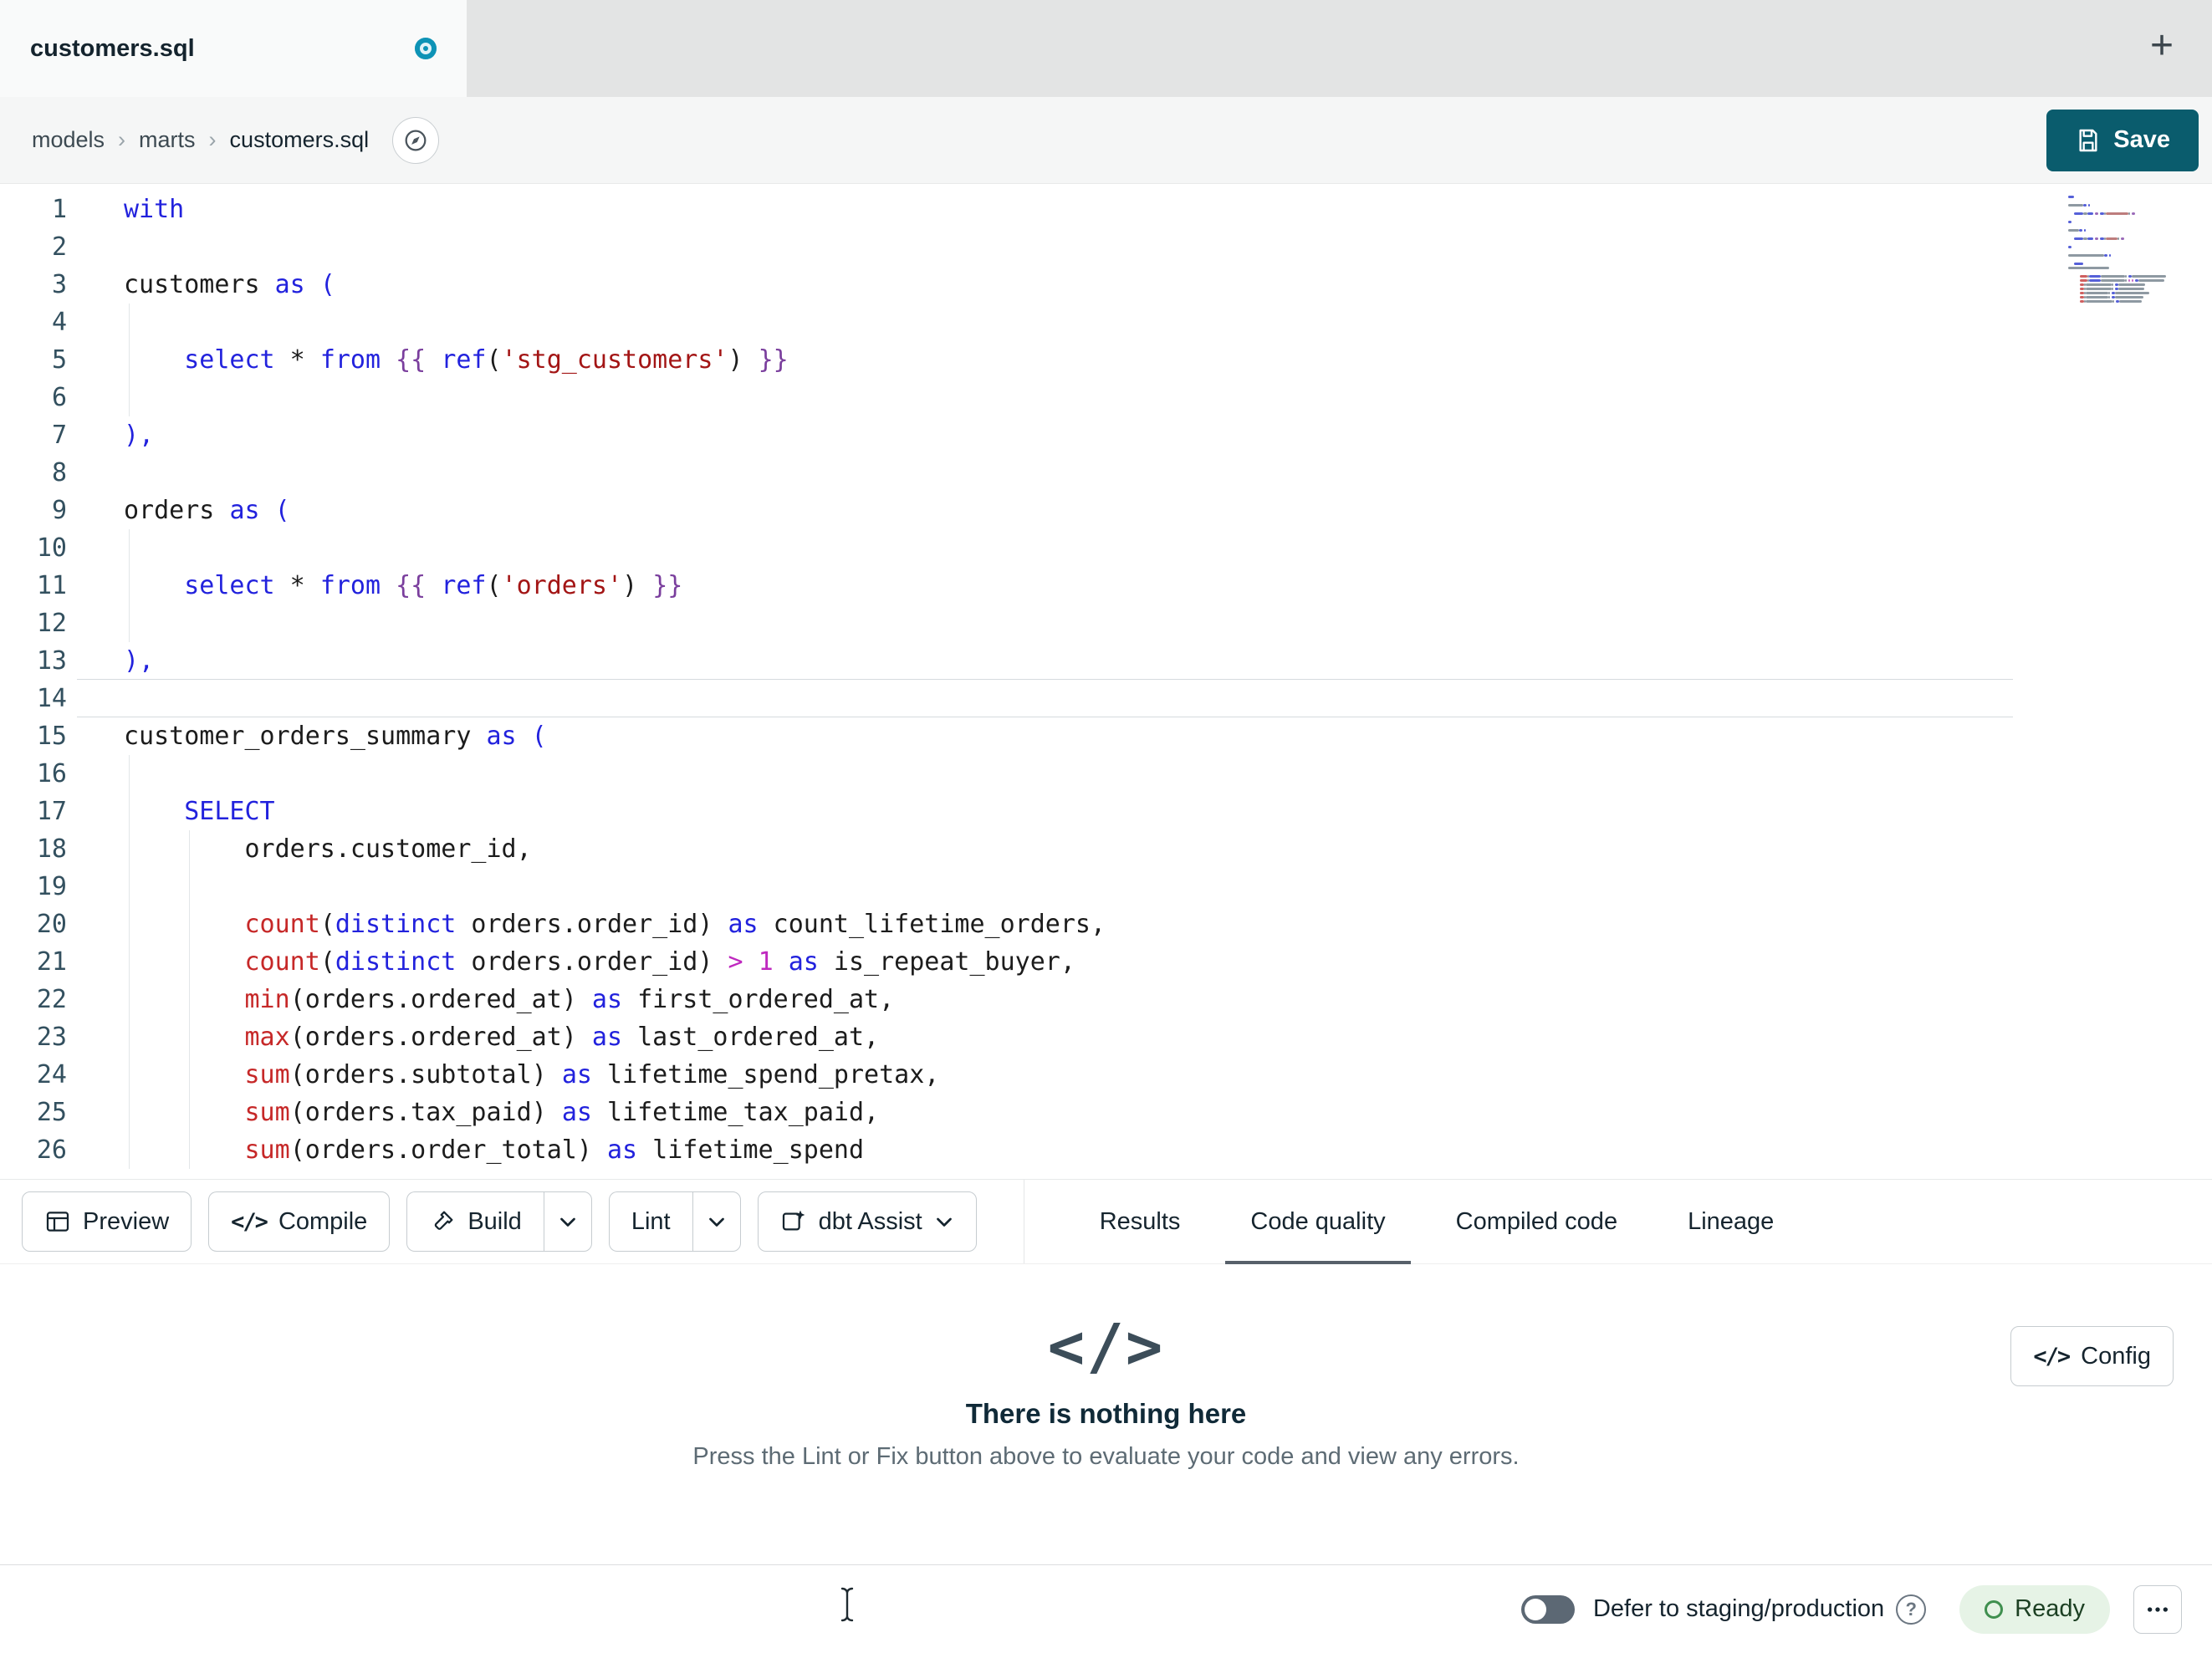  I want to click on editor-minimap, so click(2132, 249).